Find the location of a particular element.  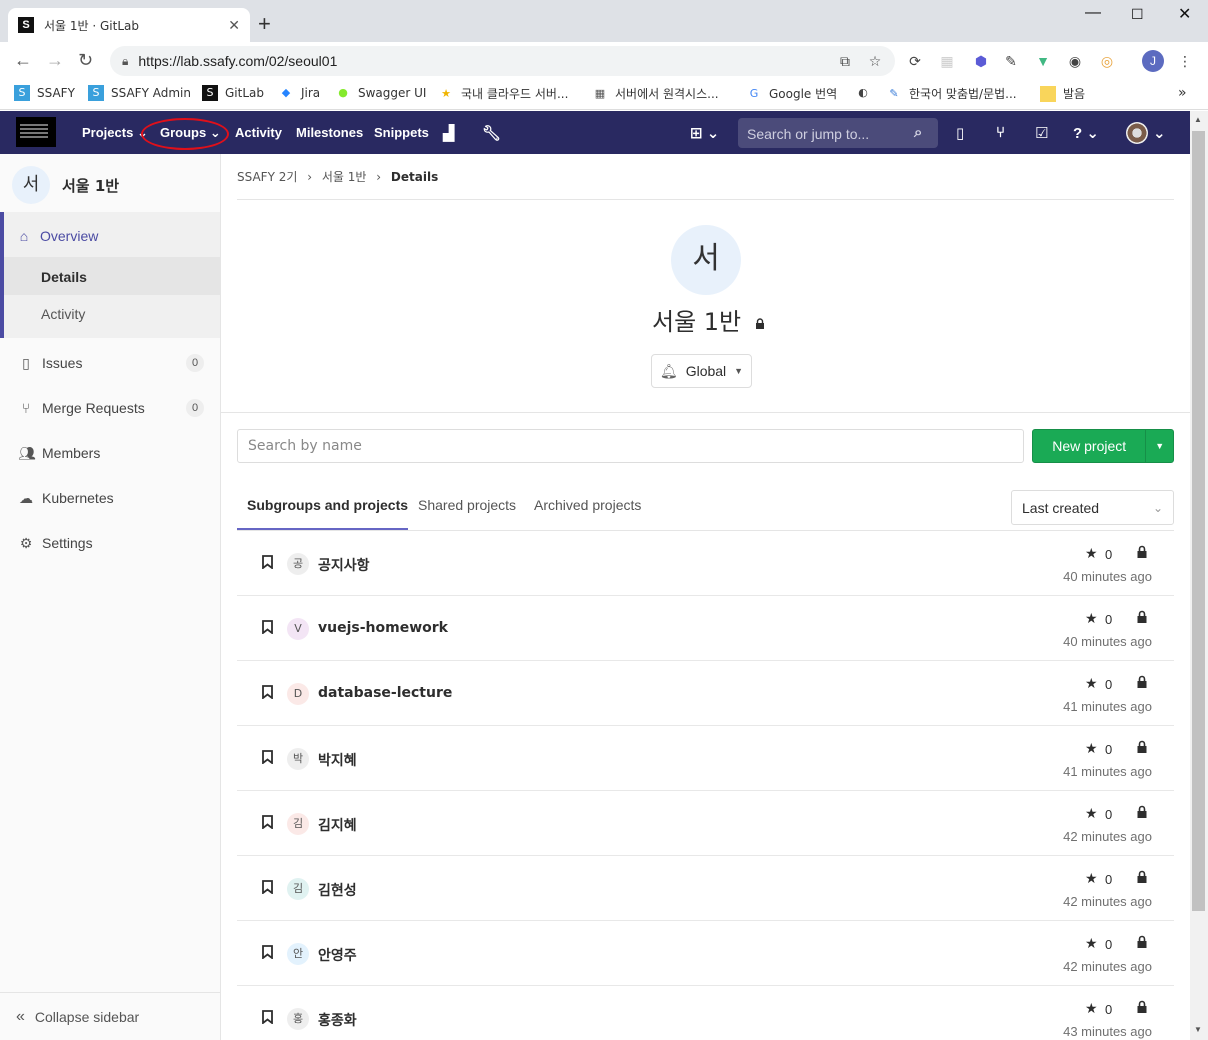

issues-nav-icon: ▯ is located at coordinates (960, 133).